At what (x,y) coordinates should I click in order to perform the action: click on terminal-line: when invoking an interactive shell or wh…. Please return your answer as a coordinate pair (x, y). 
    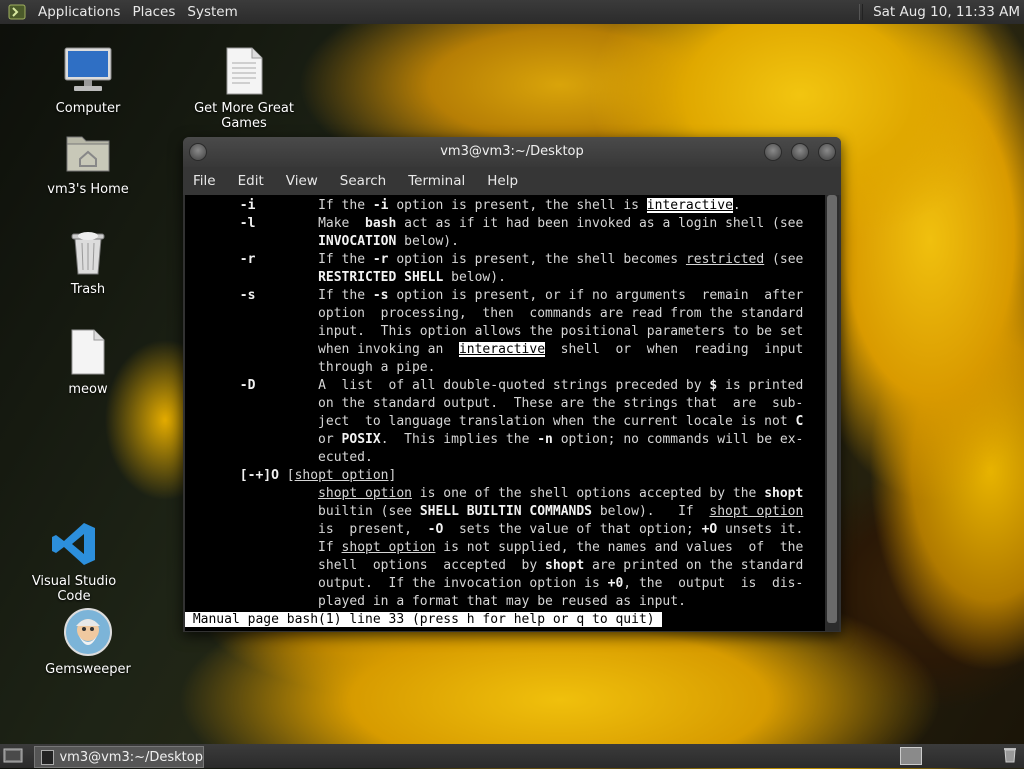
    Looking at the image, I should click on (494, 350).